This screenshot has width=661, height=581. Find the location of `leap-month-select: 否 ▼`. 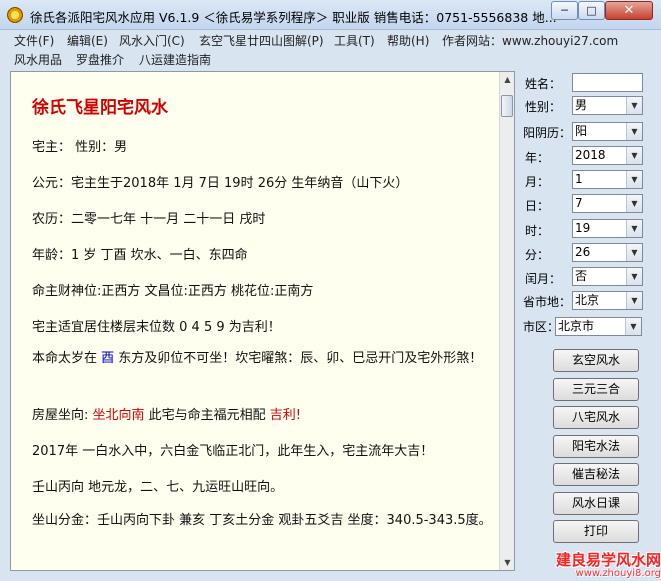

leap-month-select: 否 ▼ is located at coordinates (607, 276).